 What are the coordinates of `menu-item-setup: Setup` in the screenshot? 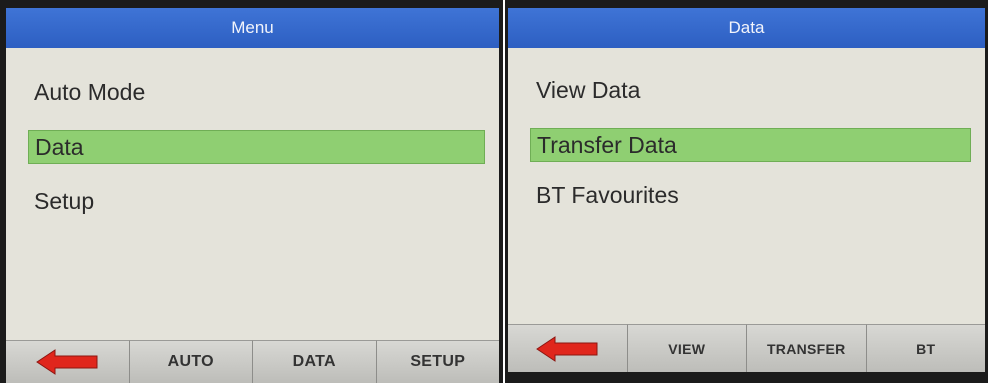 It's located at (256, 201).